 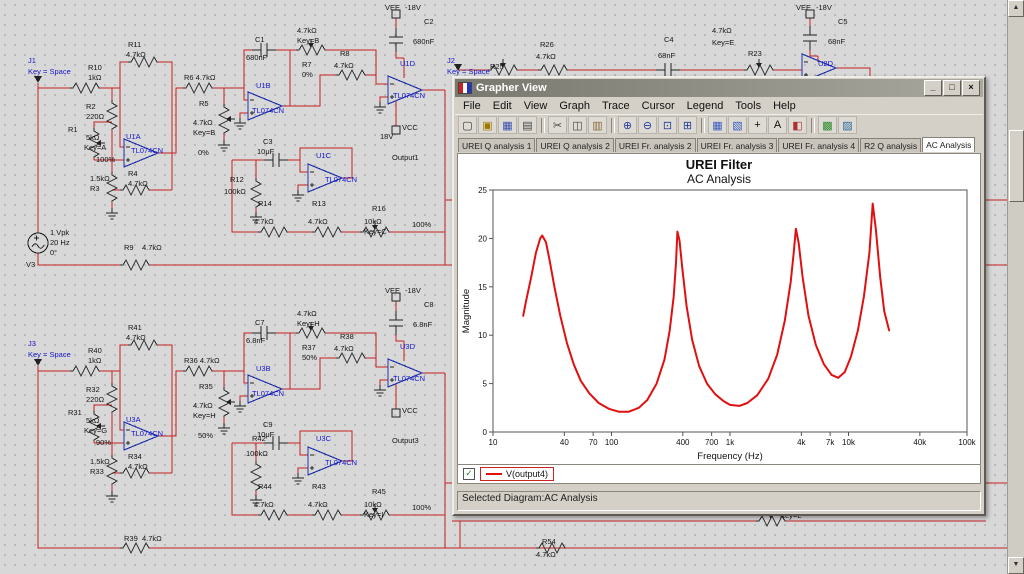 What do you see at coordinates (95, 116) in the screenshot?
I see `schematic-label: 220Ω` at bounding box center [95, 116].